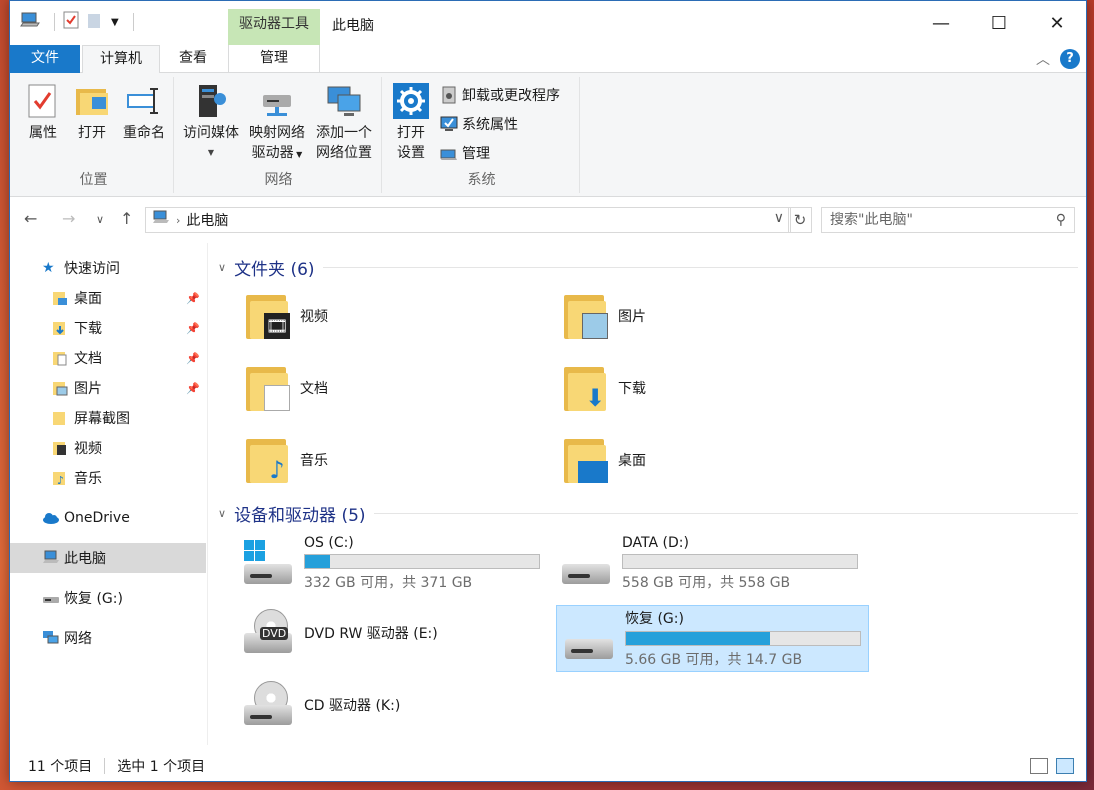 The height and width of the screenshot is (790, 1094). What do you see at coordinates (422, 561) in the screenshot?
I see `drive-usage-bar` at bounding box center [422, 561].